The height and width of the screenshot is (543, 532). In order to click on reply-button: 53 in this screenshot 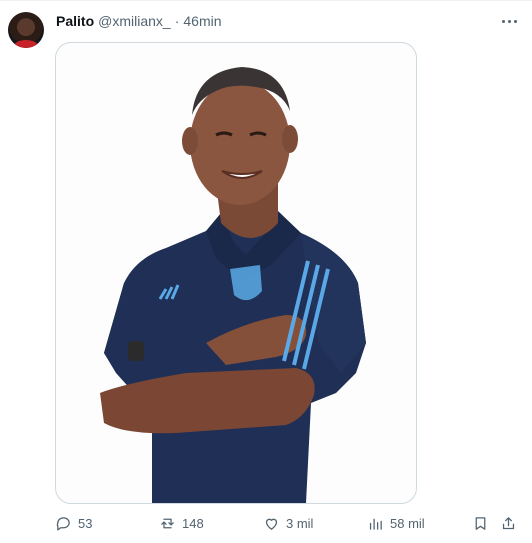, I will do `click(73, 523)`.